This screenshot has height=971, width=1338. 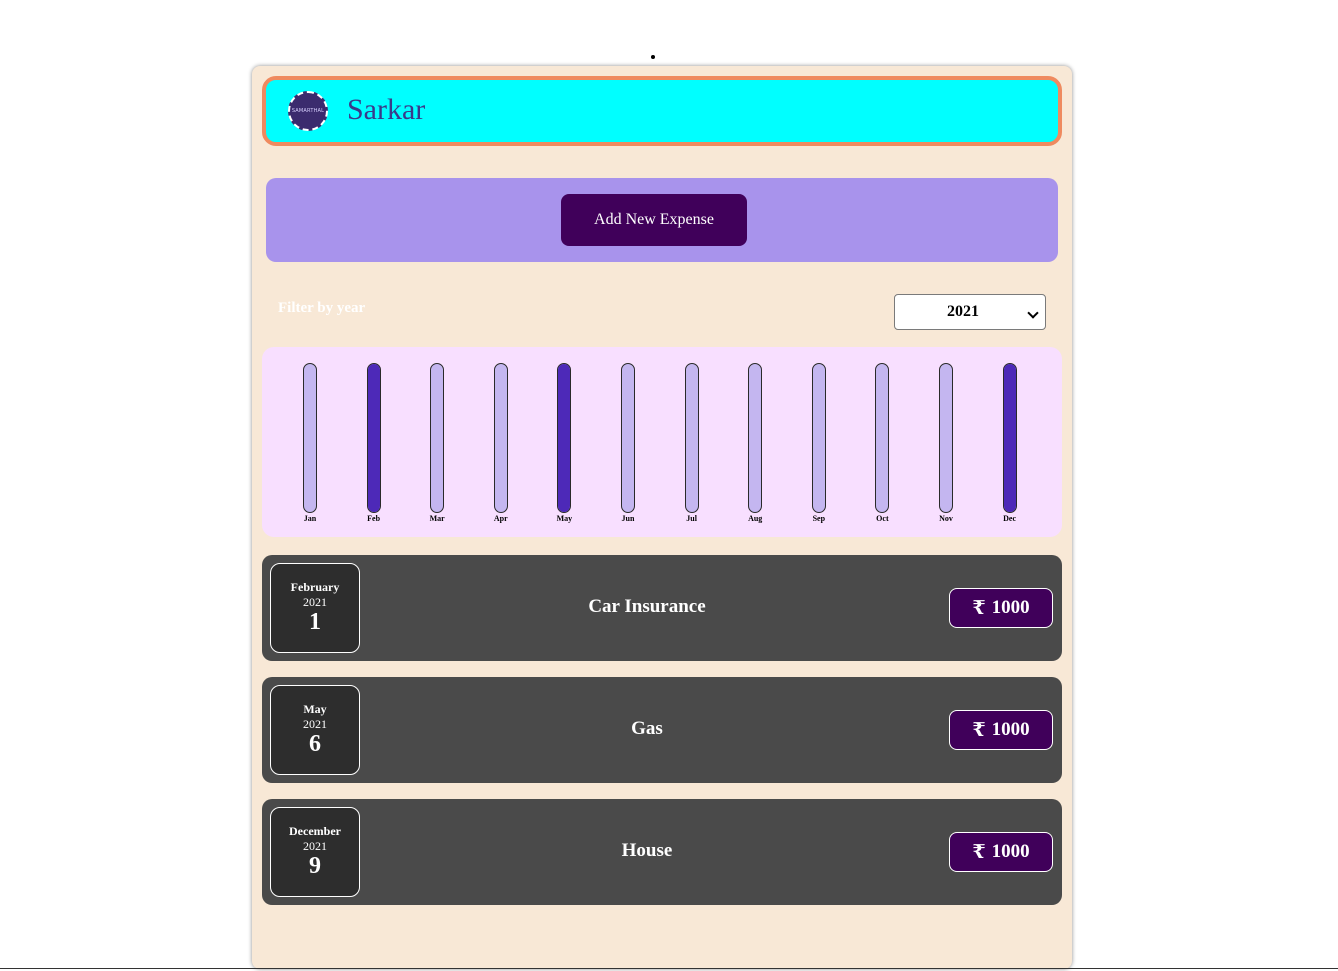 I want to click on chart-bar-label: Jan, so click(x=310, y=518).